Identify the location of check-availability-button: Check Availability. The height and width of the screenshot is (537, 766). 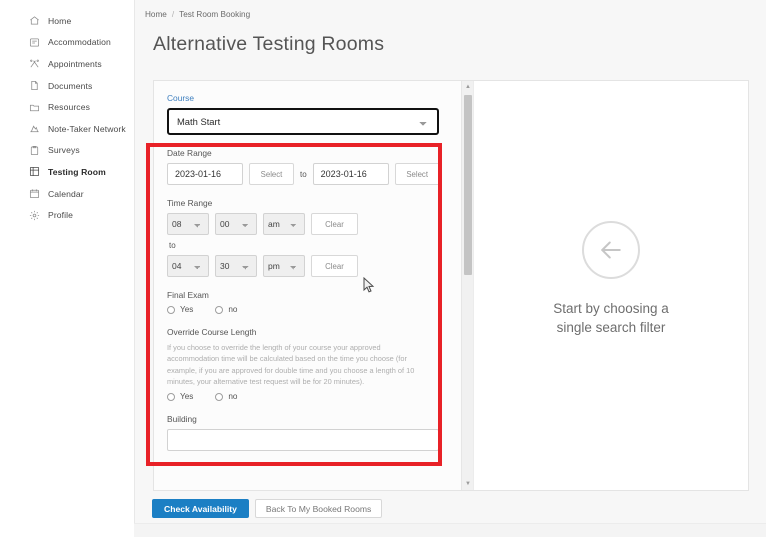
(200, 508).